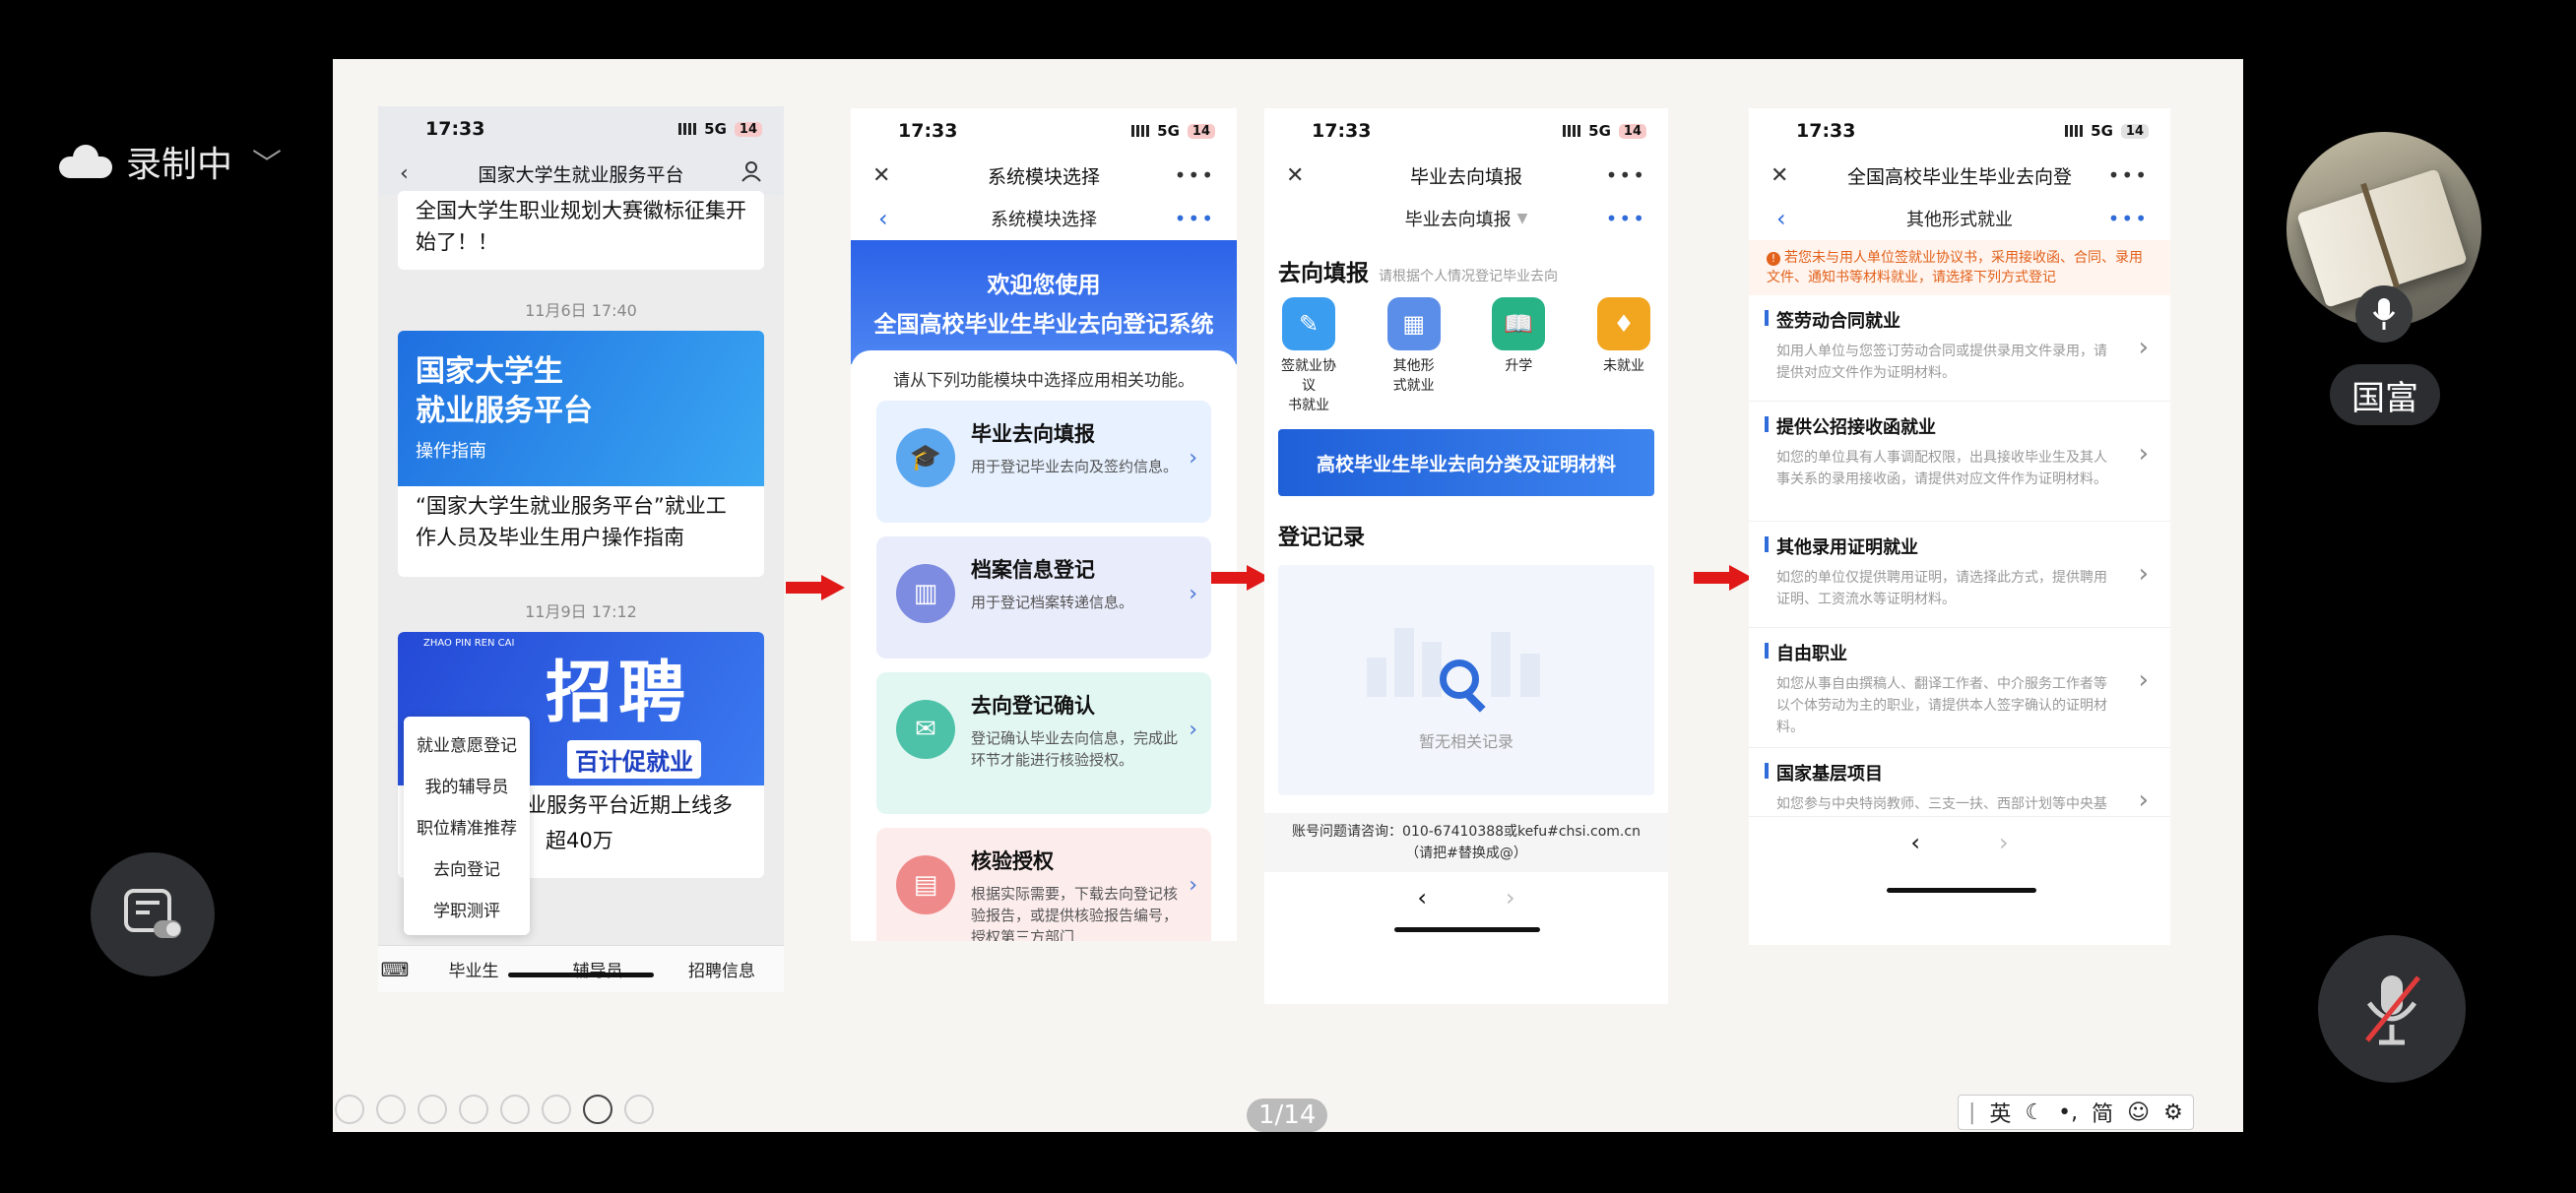  I want to click on notes-icon, so click(152, 913).